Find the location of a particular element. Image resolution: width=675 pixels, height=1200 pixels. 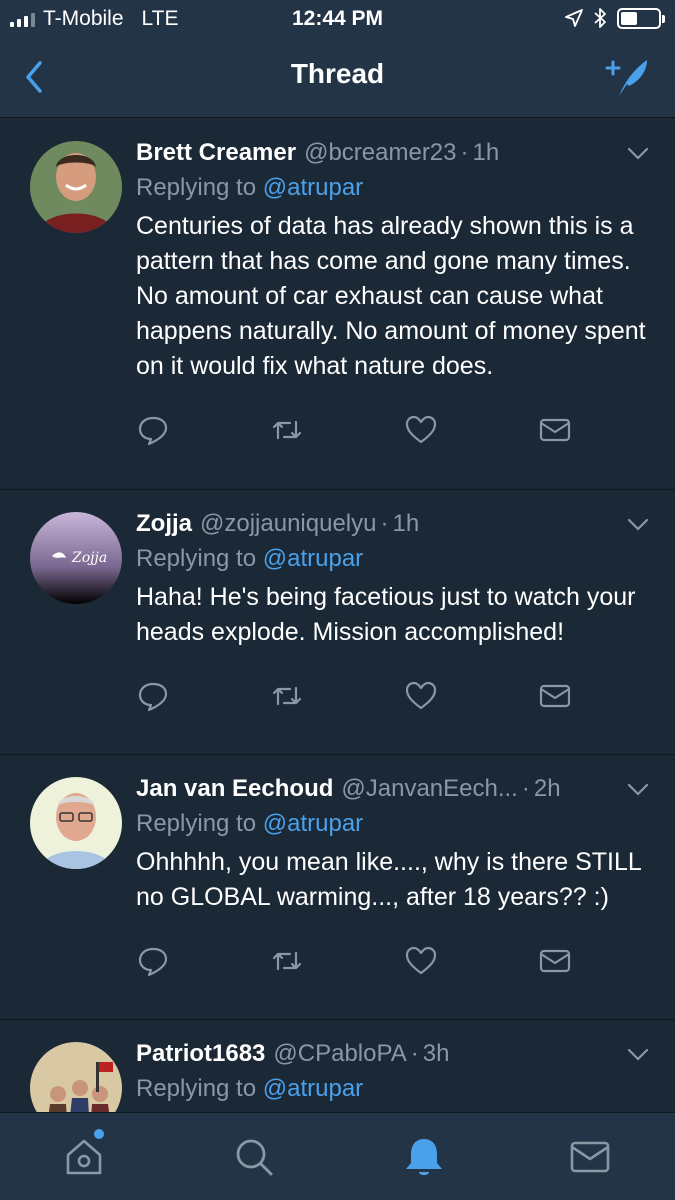

home-icon is located at coordinates (84, 1157).